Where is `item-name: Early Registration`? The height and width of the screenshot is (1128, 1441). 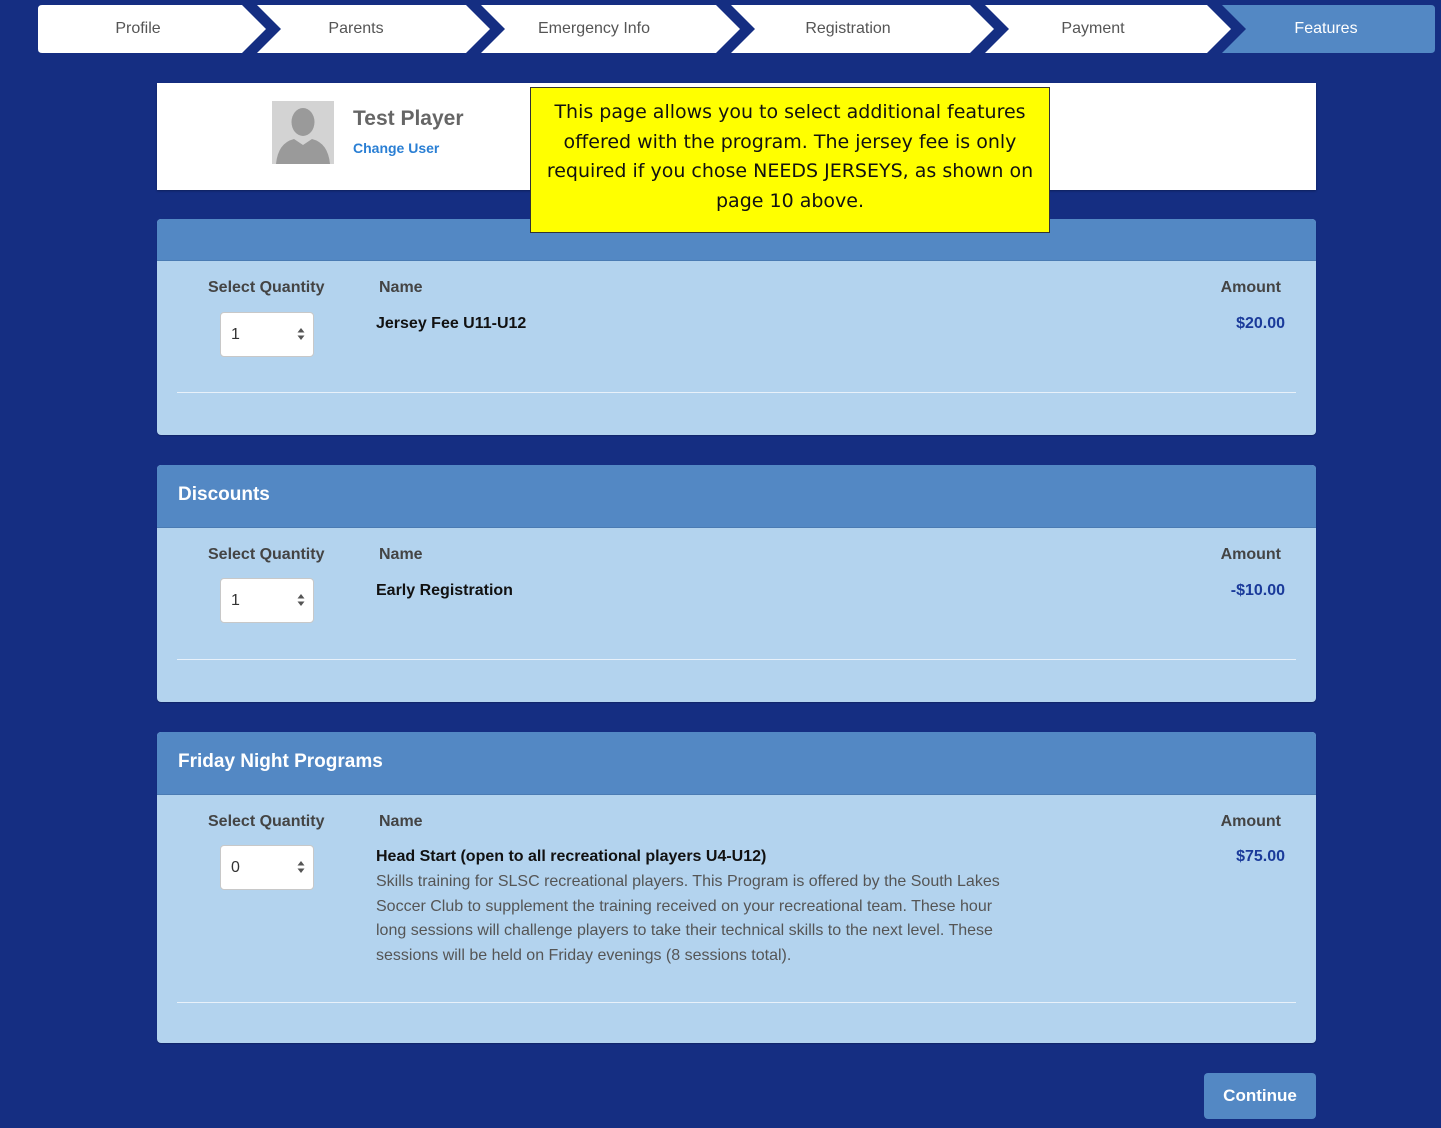 item-name: Early Registration is located at coordinates (444, 590).